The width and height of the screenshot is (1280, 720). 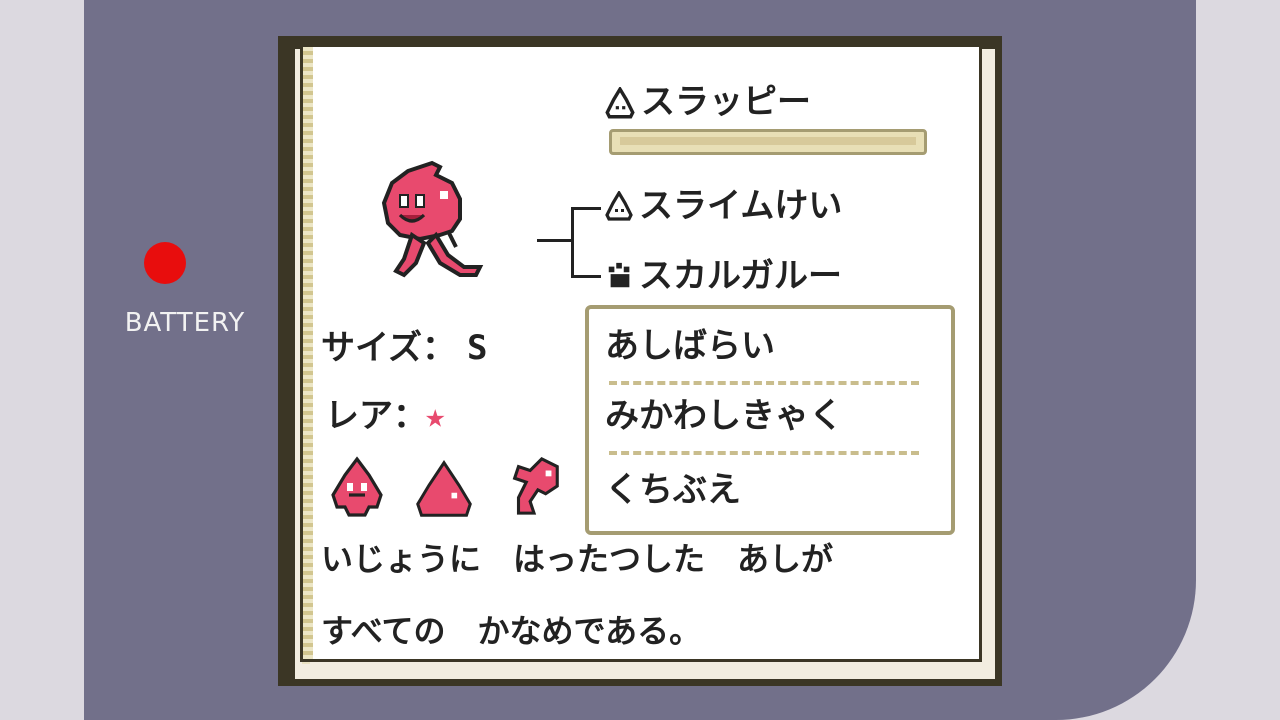 I want to click on tree-connector-top, so click(x=586, y=208).